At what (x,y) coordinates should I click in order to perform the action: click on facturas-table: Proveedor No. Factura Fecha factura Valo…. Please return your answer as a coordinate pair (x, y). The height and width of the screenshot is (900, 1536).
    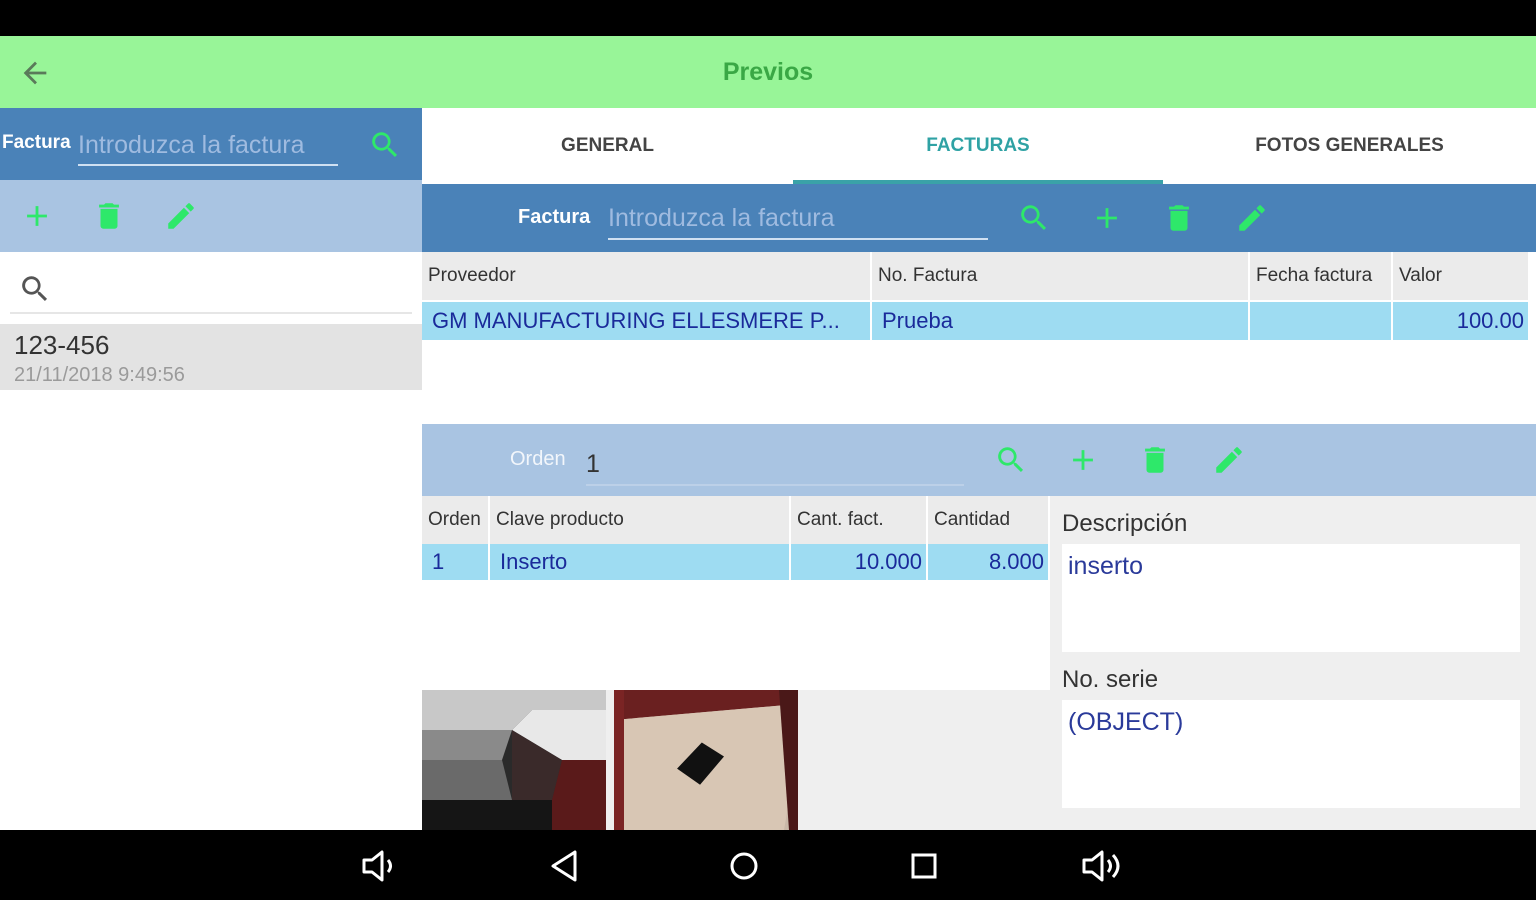
    Looking at the image, I should click on (979, 338).